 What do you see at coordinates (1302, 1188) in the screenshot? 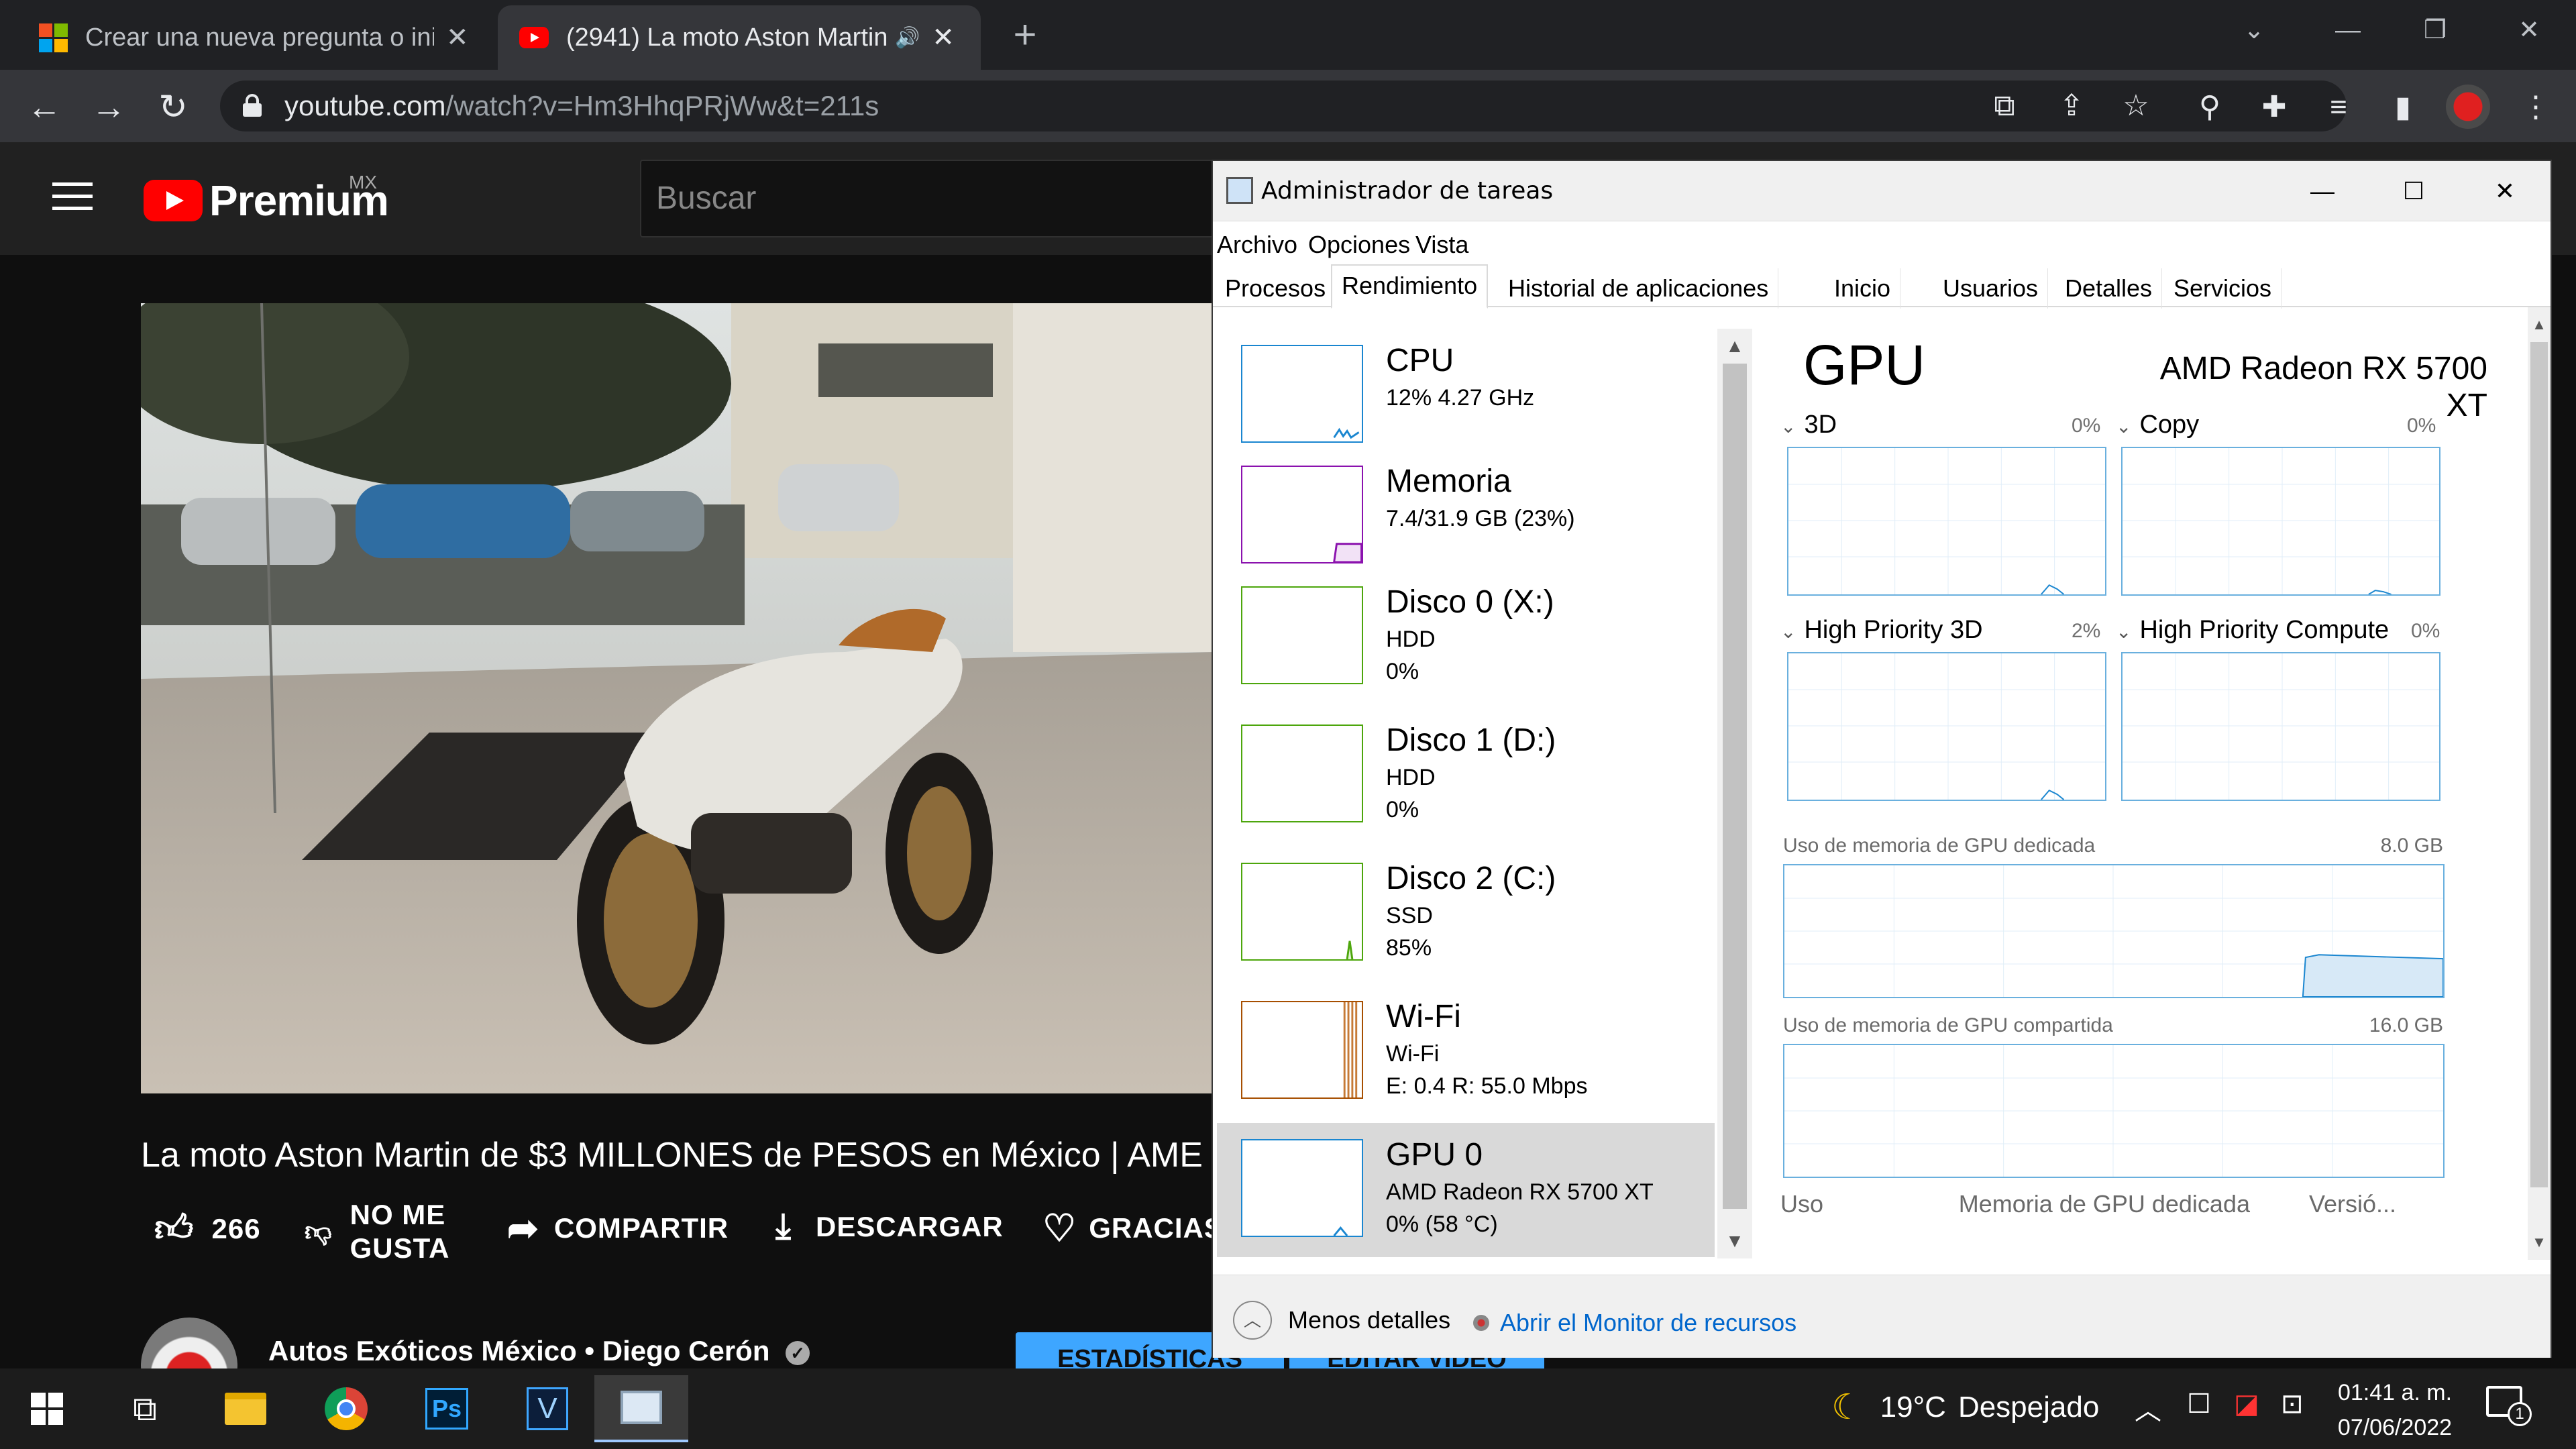
I see `gpu-mini-graph` at bounding box center [1302, 1188].